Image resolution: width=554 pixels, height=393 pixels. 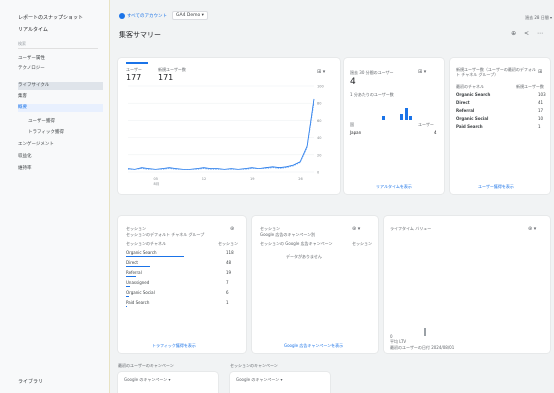 What do you see at coordinates (70, 133) in the screenshot?
I see `sidebar-item-traffic-acquisition: トラフィック獲得` at bounding box center [70, 133].